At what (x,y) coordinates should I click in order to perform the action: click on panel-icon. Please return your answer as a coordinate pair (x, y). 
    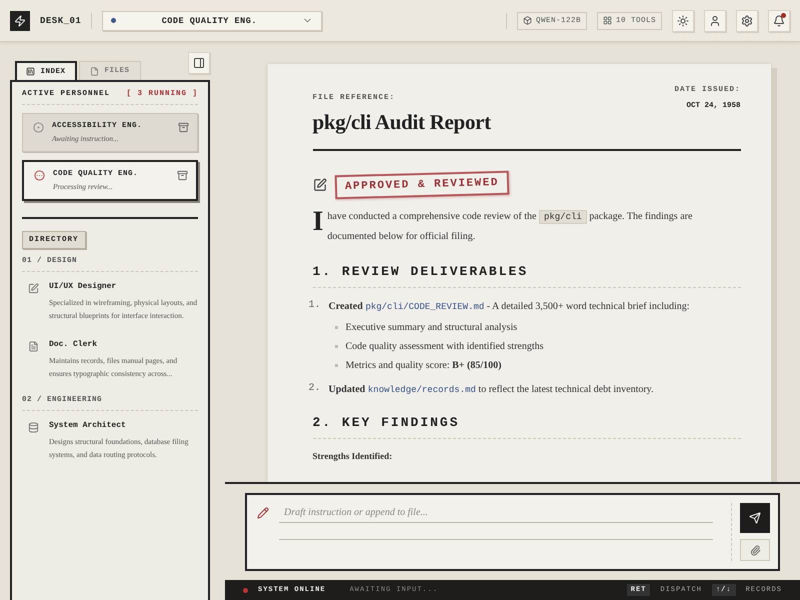
    Looking at the image, I should click on (199, 63).